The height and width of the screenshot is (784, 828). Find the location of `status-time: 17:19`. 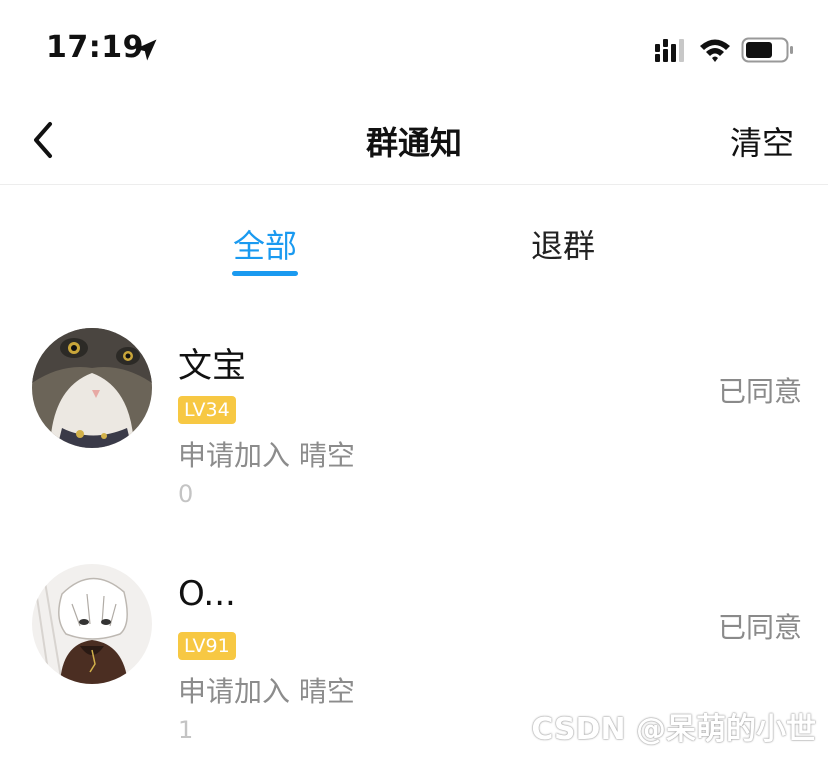

status-time: 17:19 is located at coordinates (95, 47).